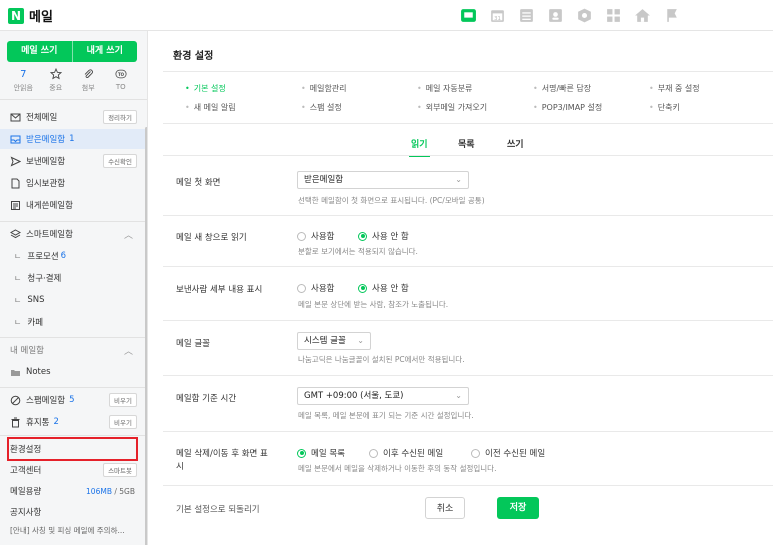  Describe the element at coordinates (383, 180) in the screenshot. I see `first-screen-select: 받은메일함 ⌄` at that location.